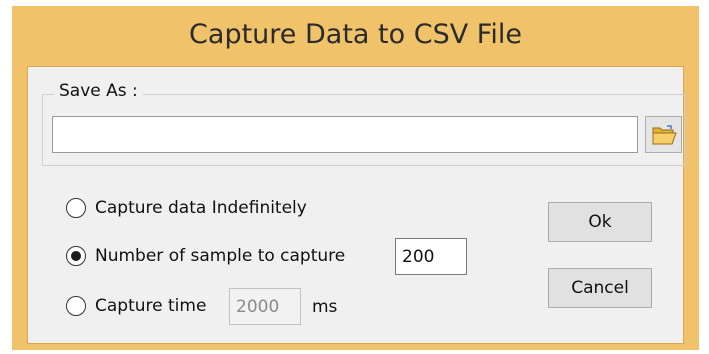 The image size is (709, 354). I want to click on option-time: Capture time, so click(136, 306).